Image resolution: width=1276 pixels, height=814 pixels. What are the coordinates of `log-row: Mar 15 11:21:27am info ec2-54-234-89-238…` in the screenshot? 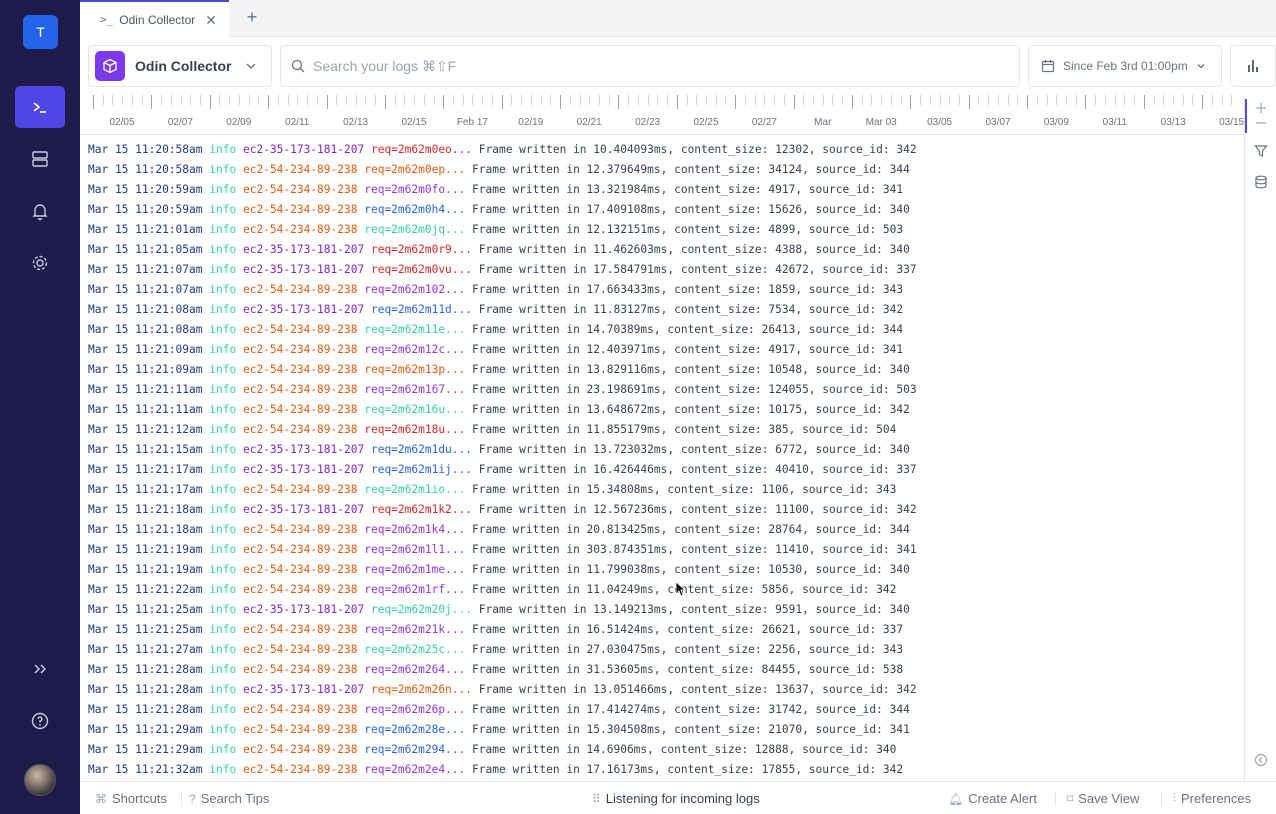 It's located at (495, 650).